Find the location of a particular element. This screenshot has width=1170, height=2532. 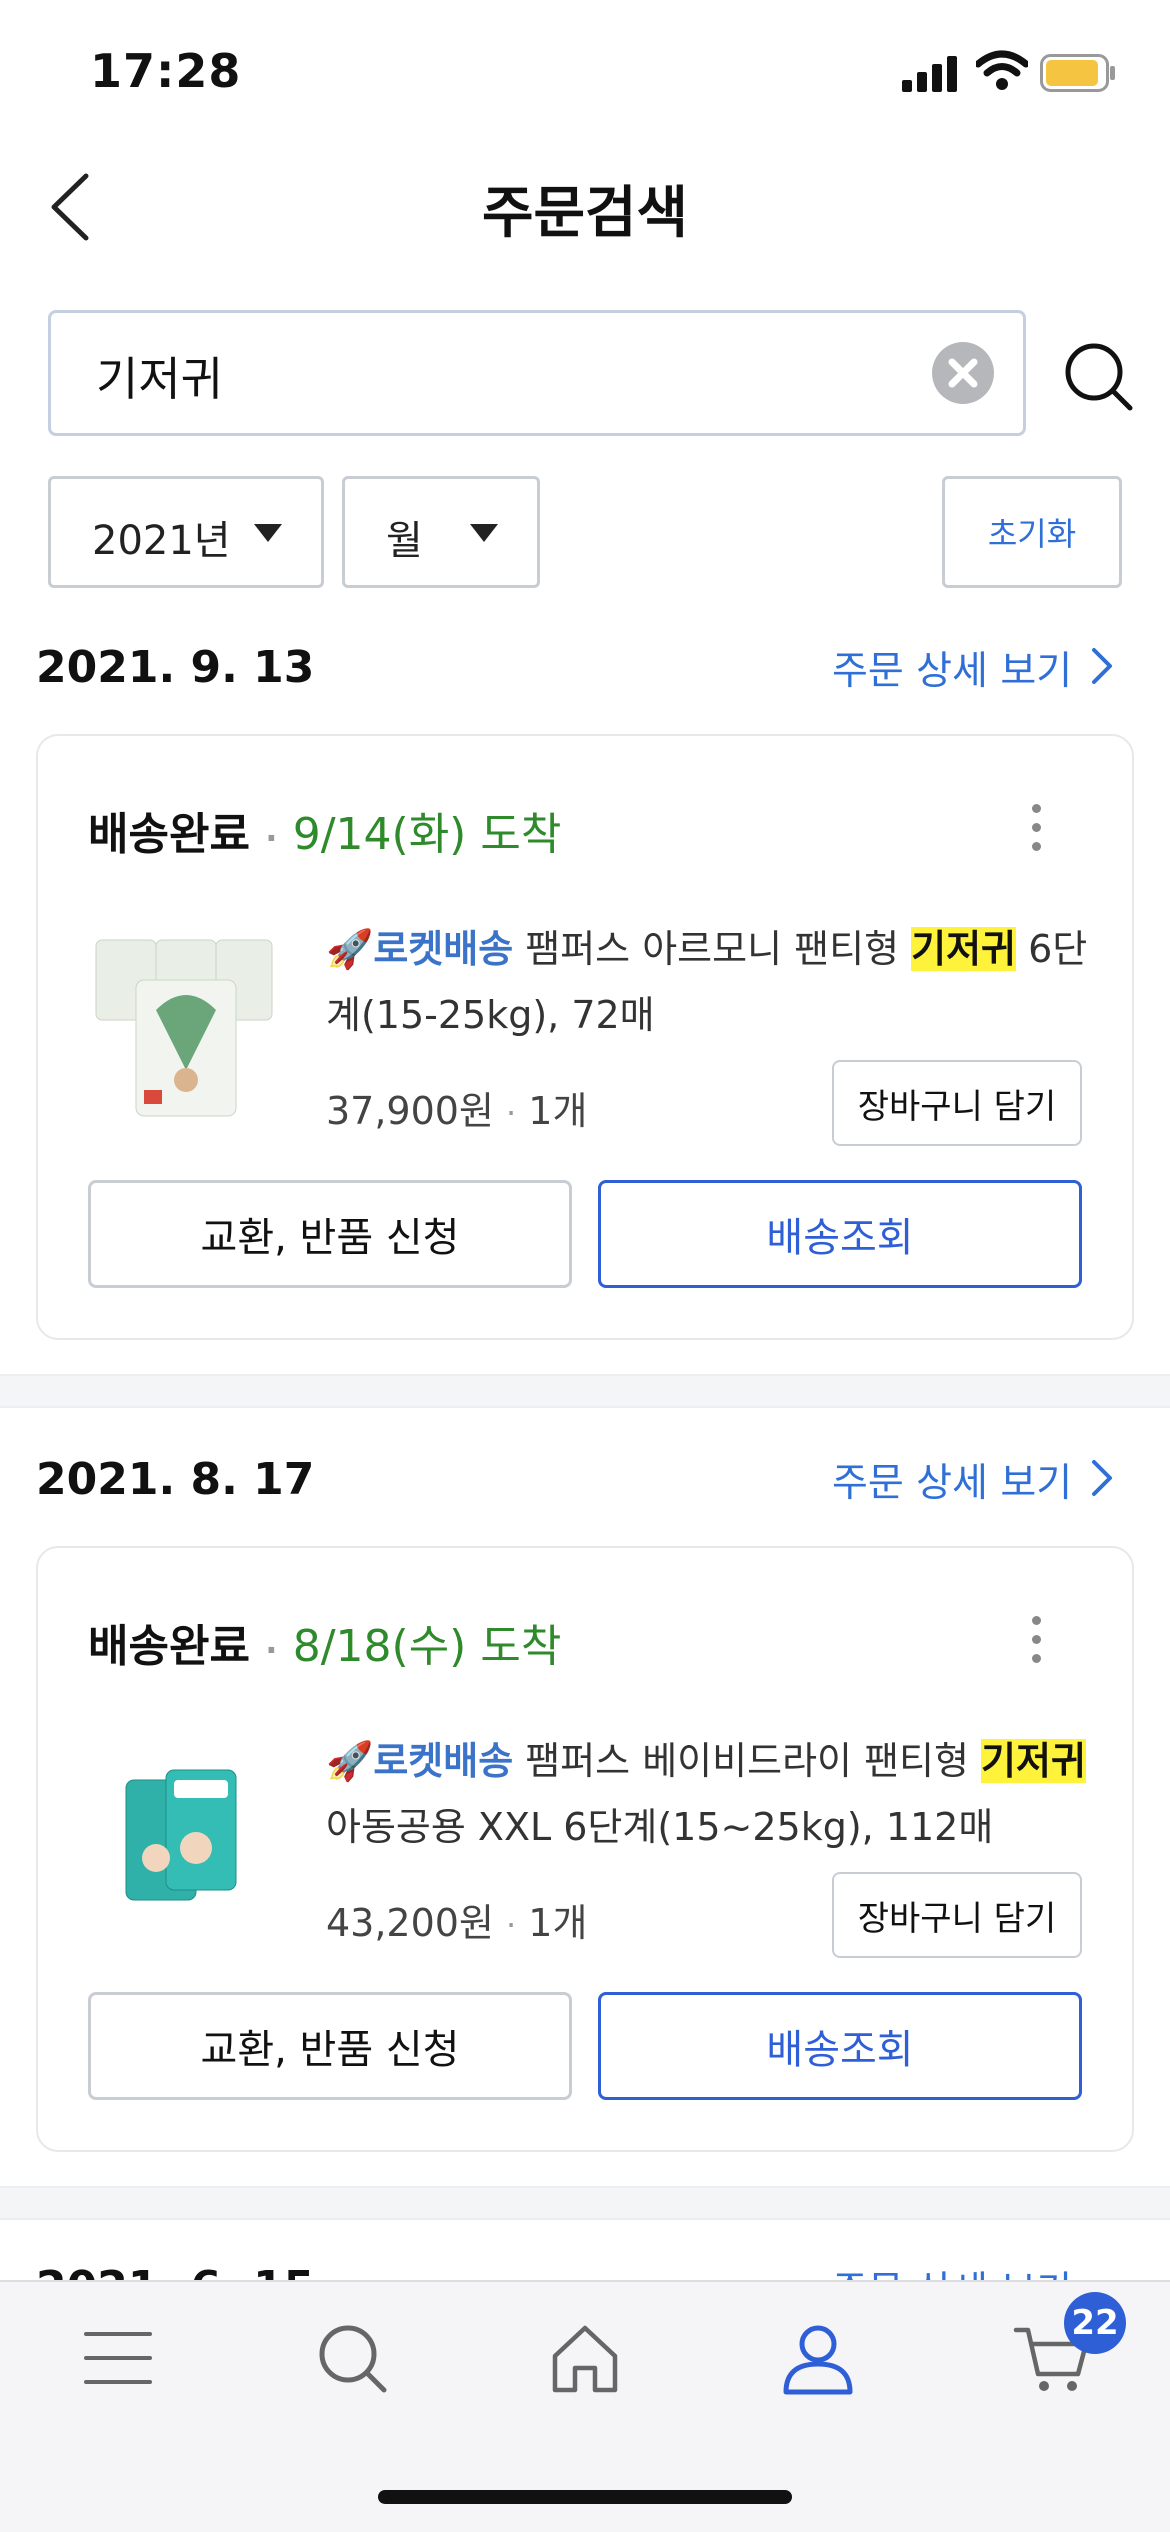

cellular-signal-icon is located at coordinates (929, 74).